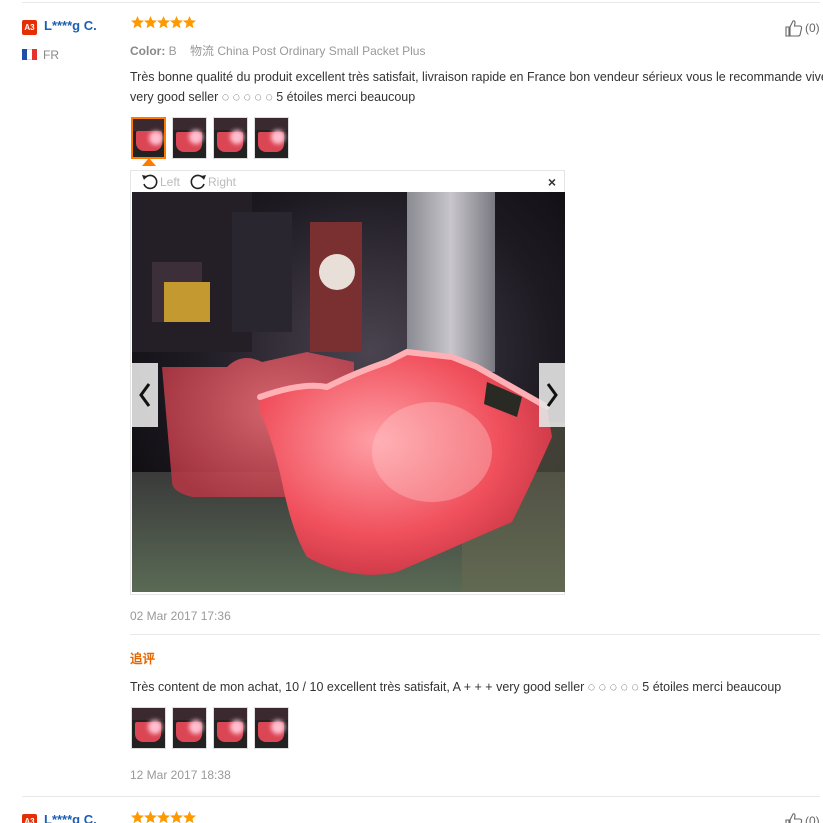 The height and width of the screenshot is (823, 823). I want to click on top-divider, so click(421, 2).